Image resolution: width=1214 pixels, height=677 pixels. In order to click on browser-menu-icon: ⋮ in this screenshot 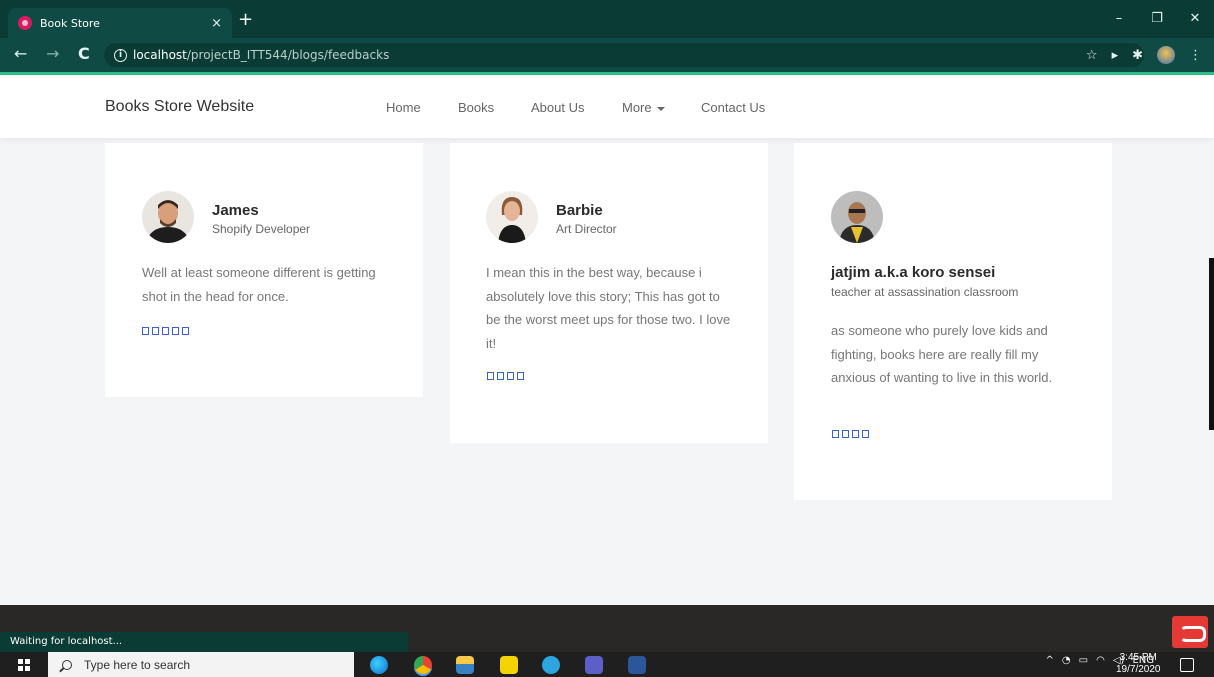, I will do `click(1195, 55)`.